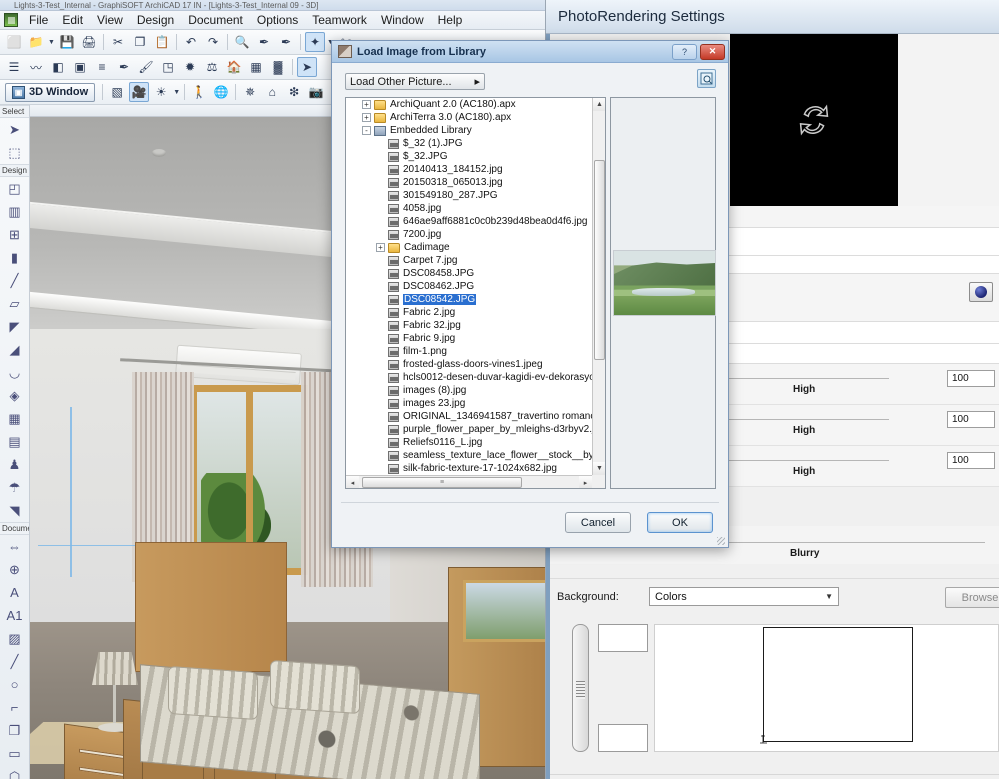 This screenshot has width=999, height=779. I want to click on fill-tool-icon: ▨, so click(14, 638).